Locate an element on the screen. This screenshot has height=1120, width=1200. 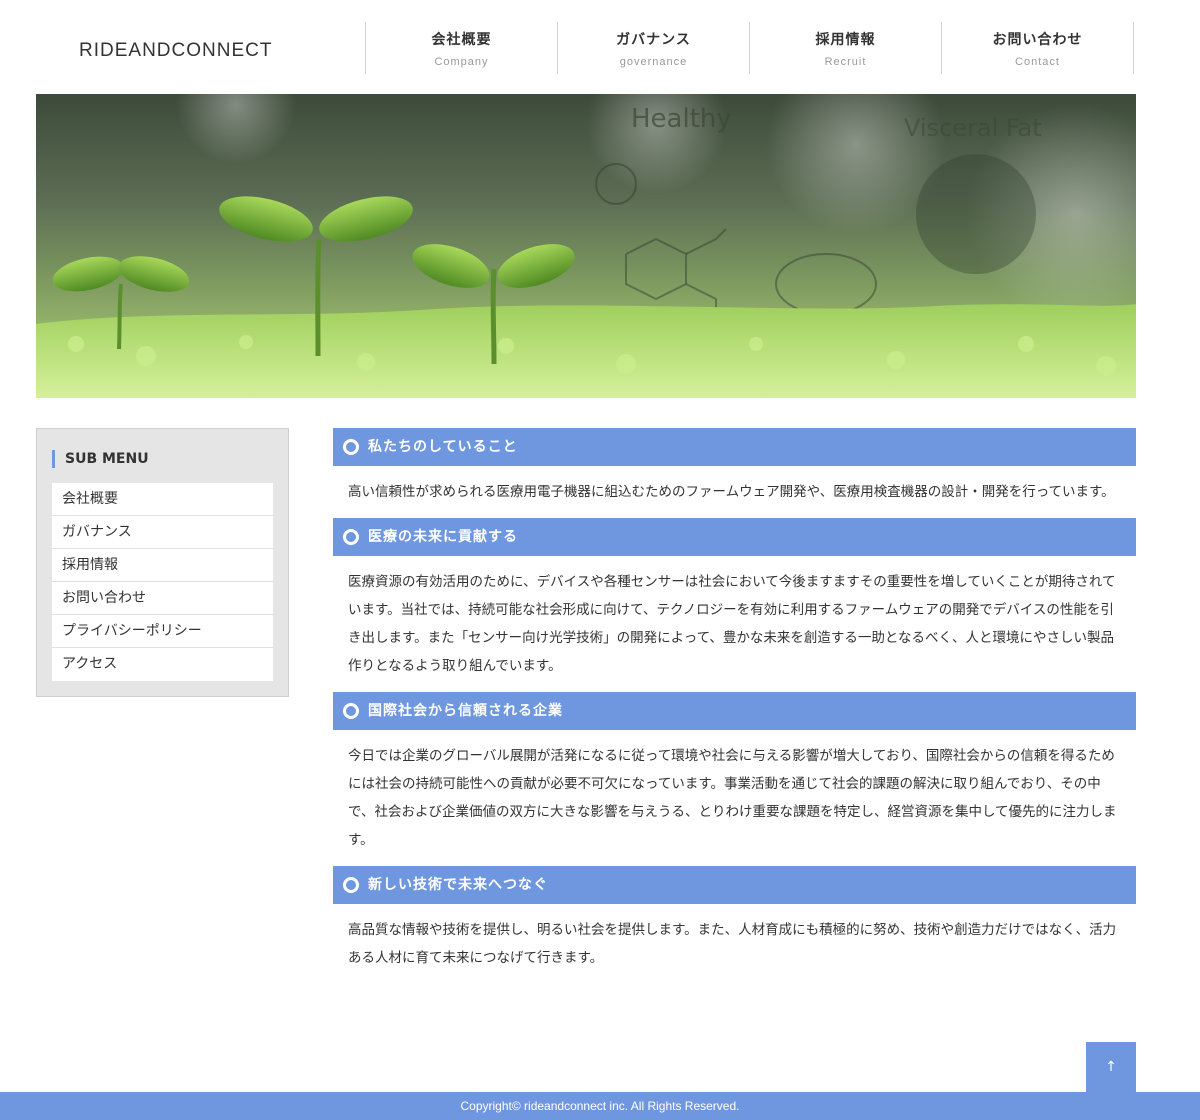
sub-menu-list: 会社概要 ガバナンス 採用情報 お問い合わせ プライバシーポリシー アクセス is located at coordinates (162, 582).